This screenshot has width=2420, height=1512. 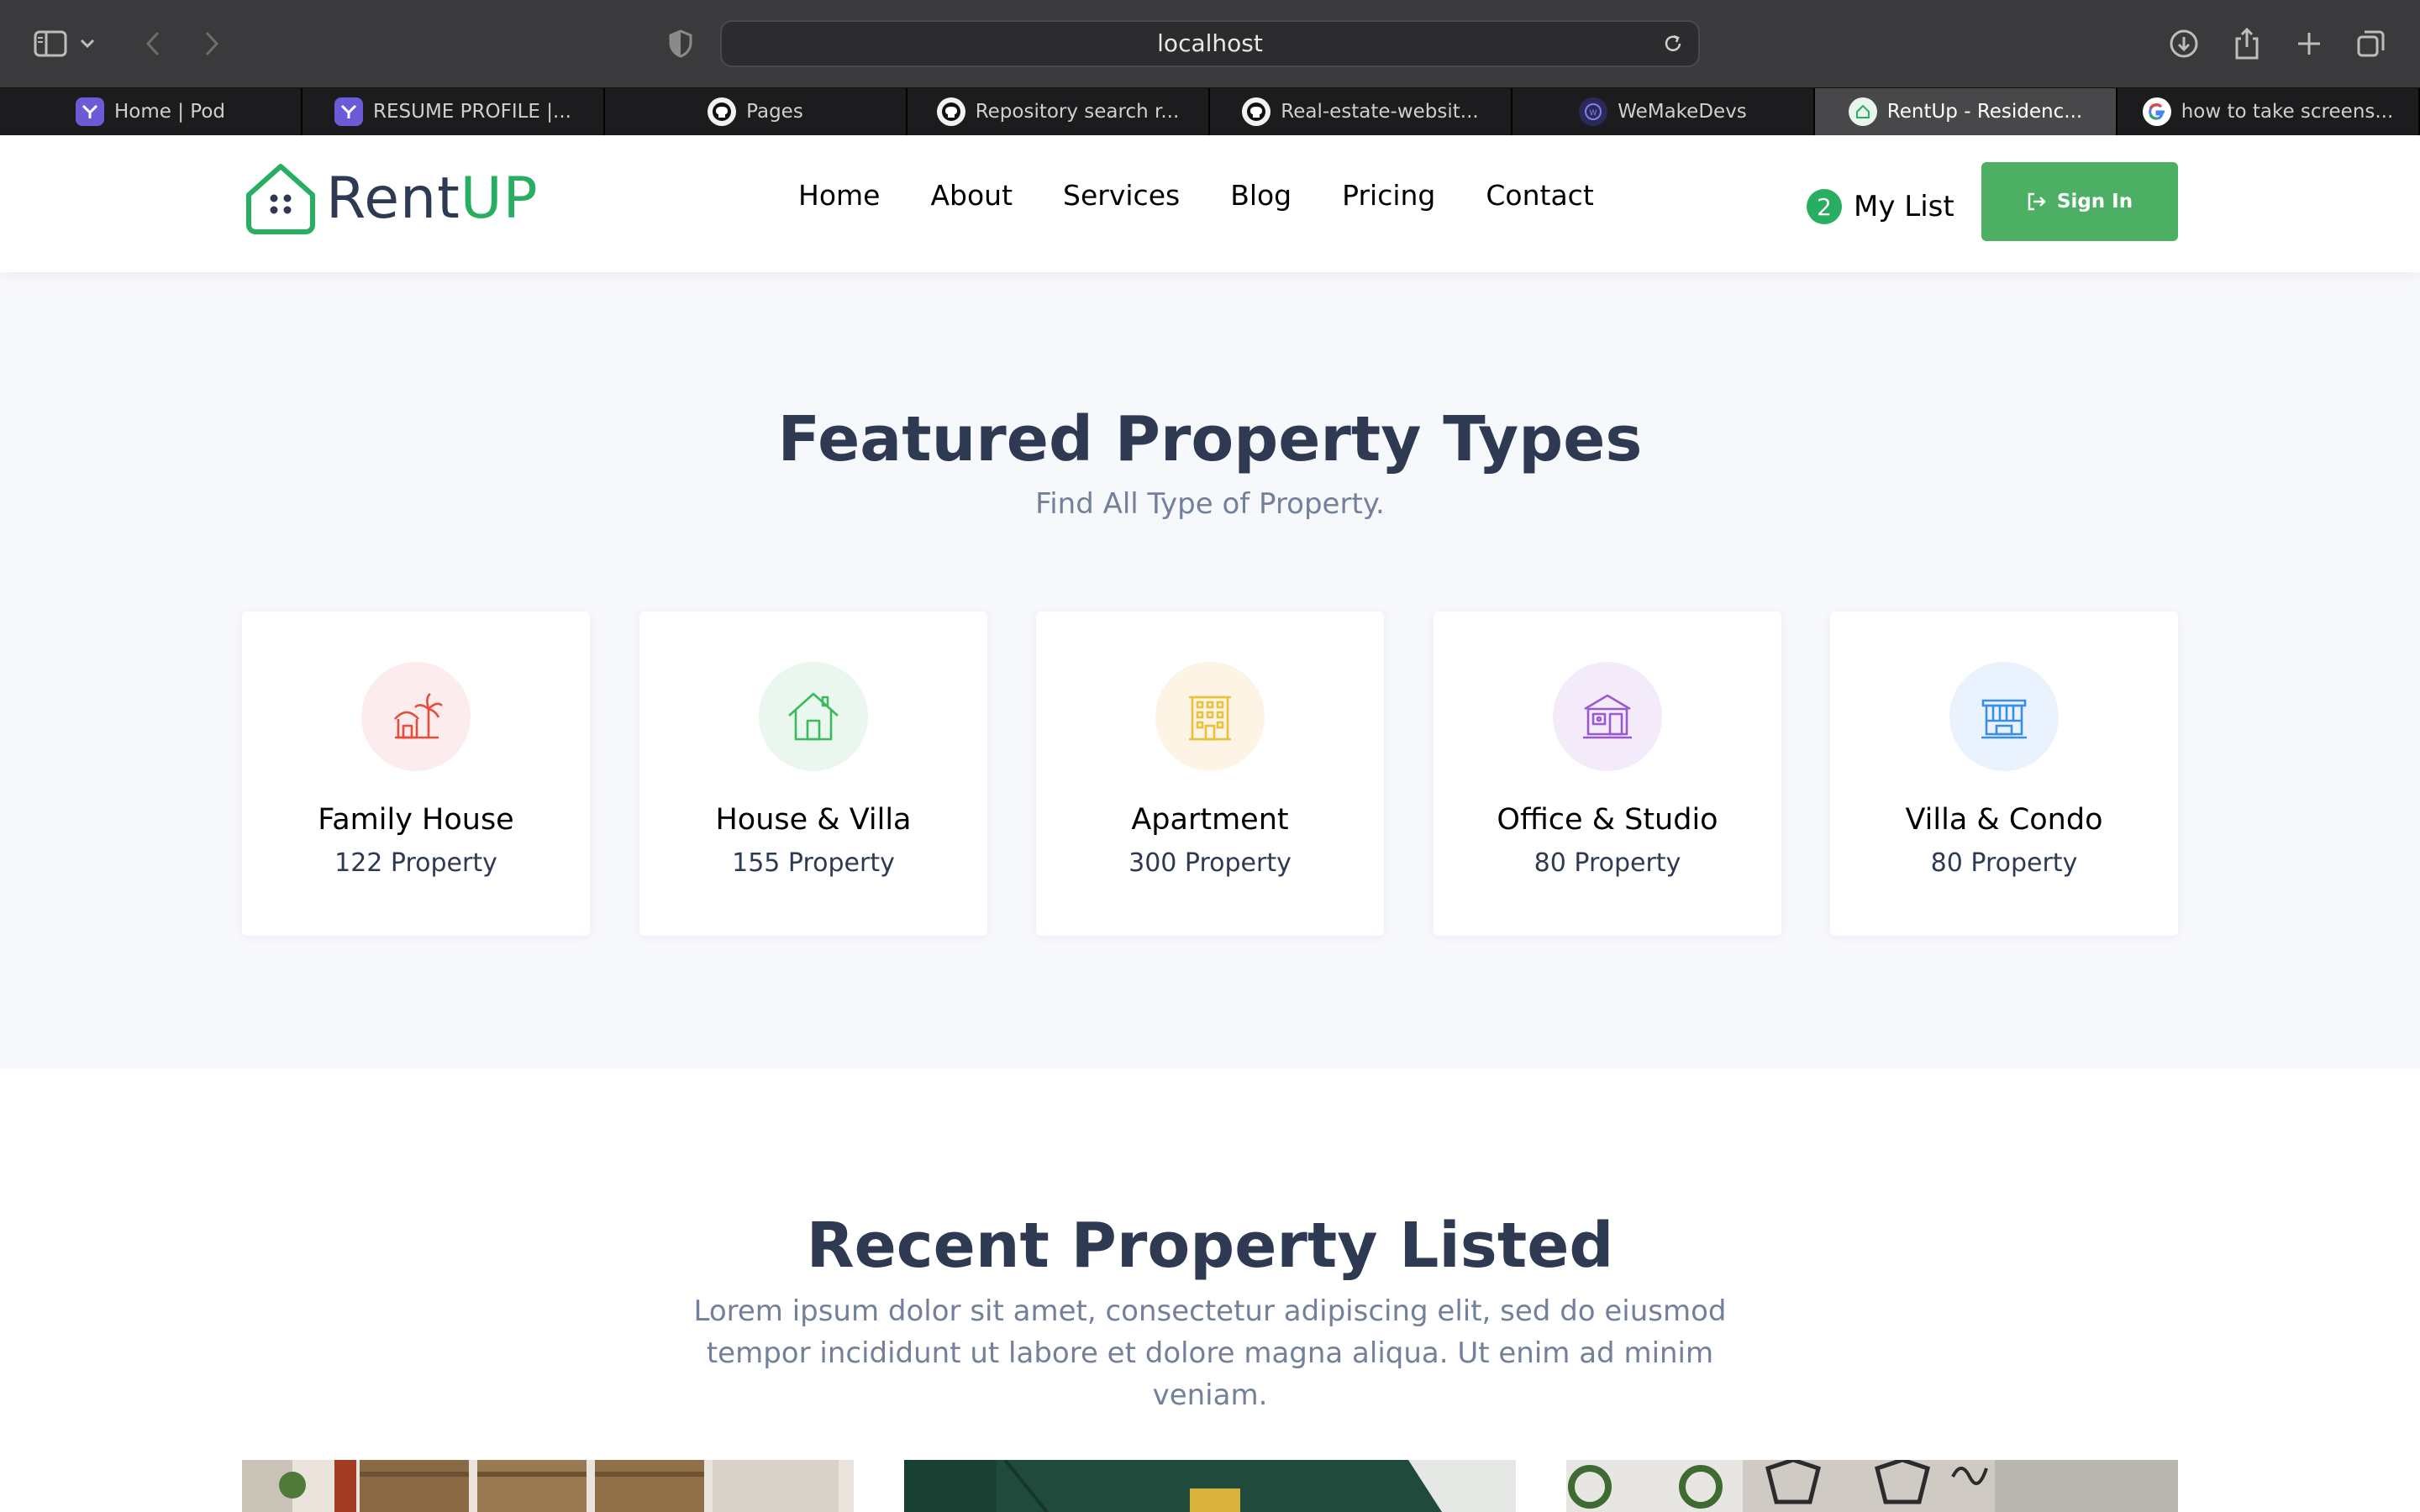 I want to click on svg-text: W, so click(x=1593, y=113).